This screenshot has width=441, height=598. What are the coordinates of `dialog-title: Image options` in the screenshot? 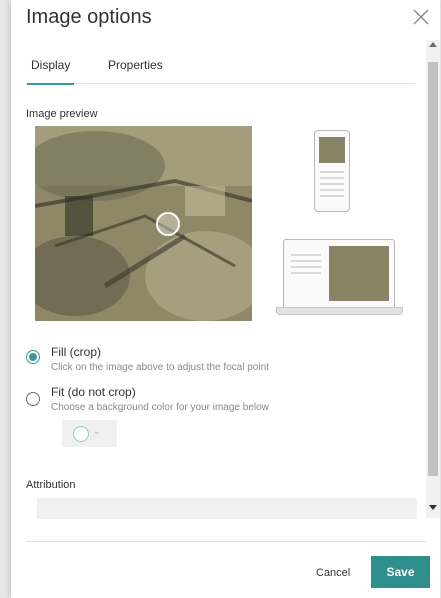 It's located at (89, 17).